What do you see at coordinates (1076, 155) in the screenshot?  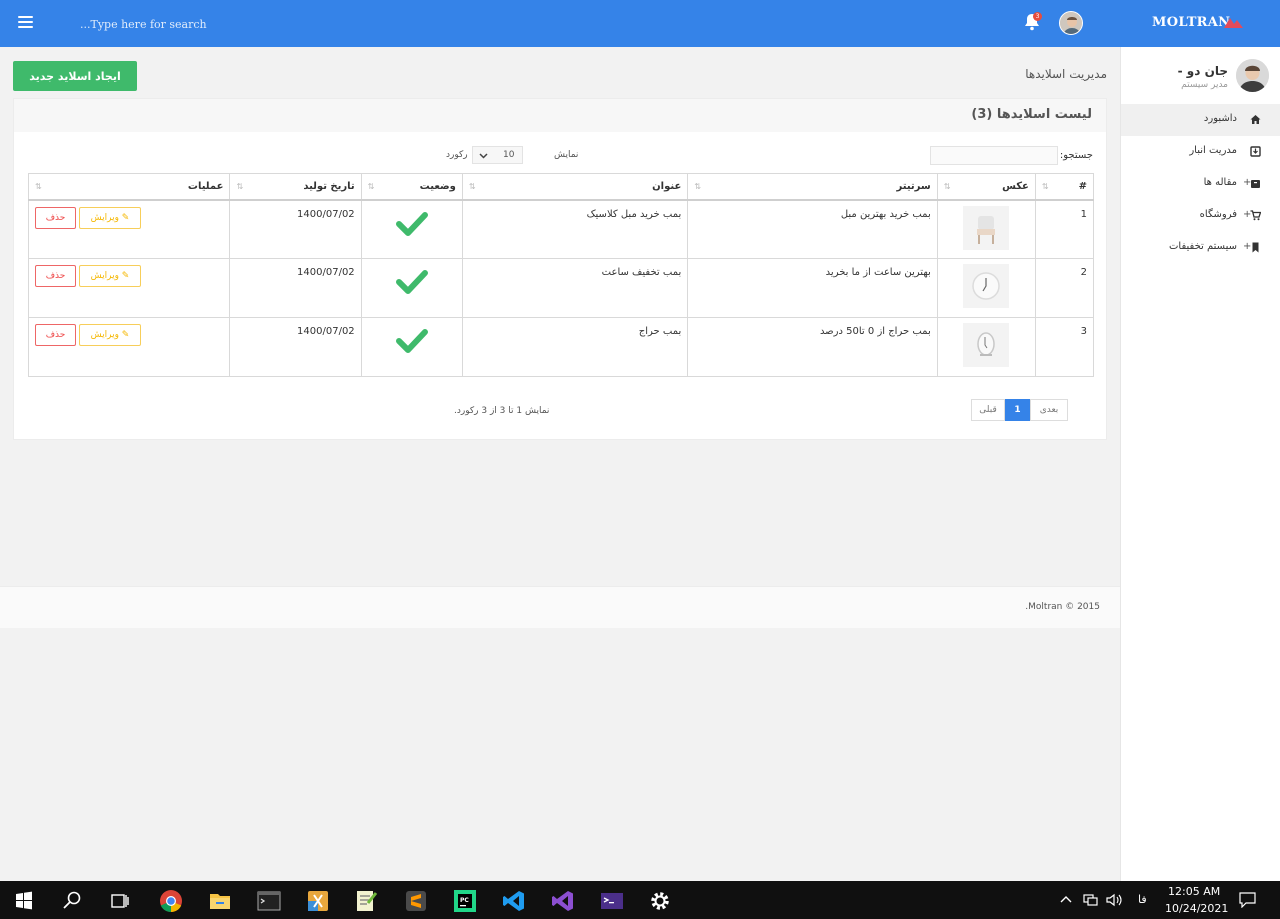 I see `filter-label: جستجو:` at bounding box center [1076, 155].